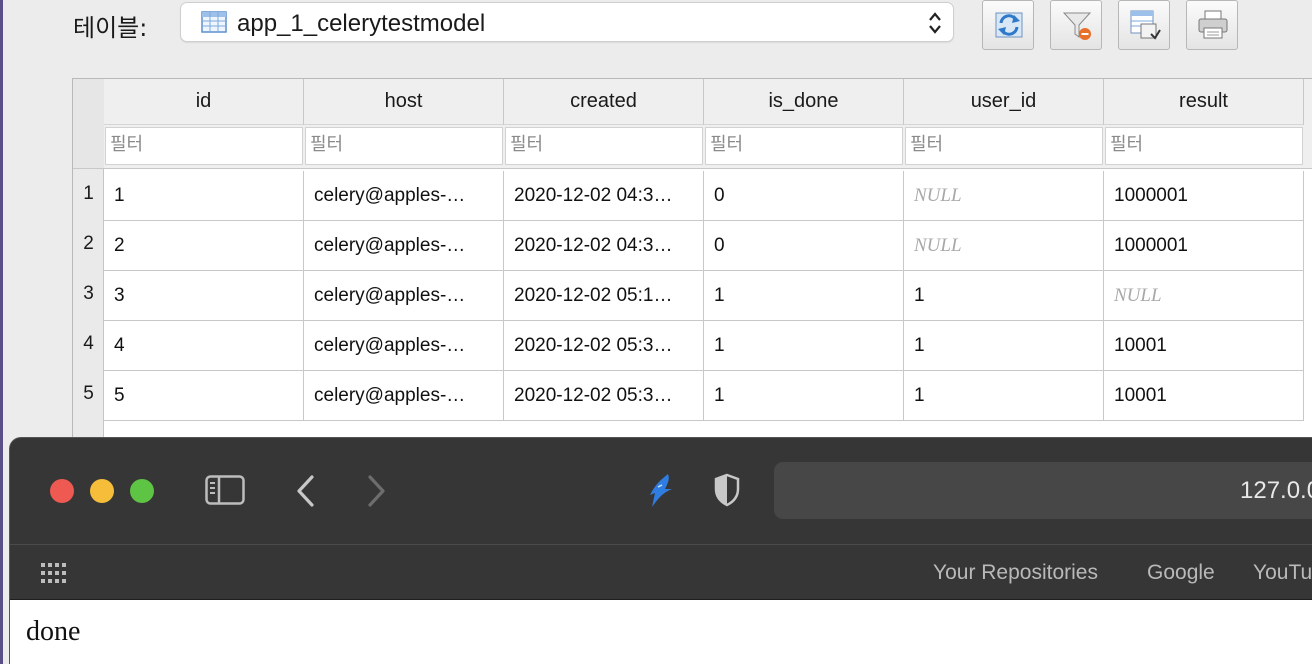 The image size is (1312, 664). I want to click on filter-input-result: 필터, so click(1204, 146).